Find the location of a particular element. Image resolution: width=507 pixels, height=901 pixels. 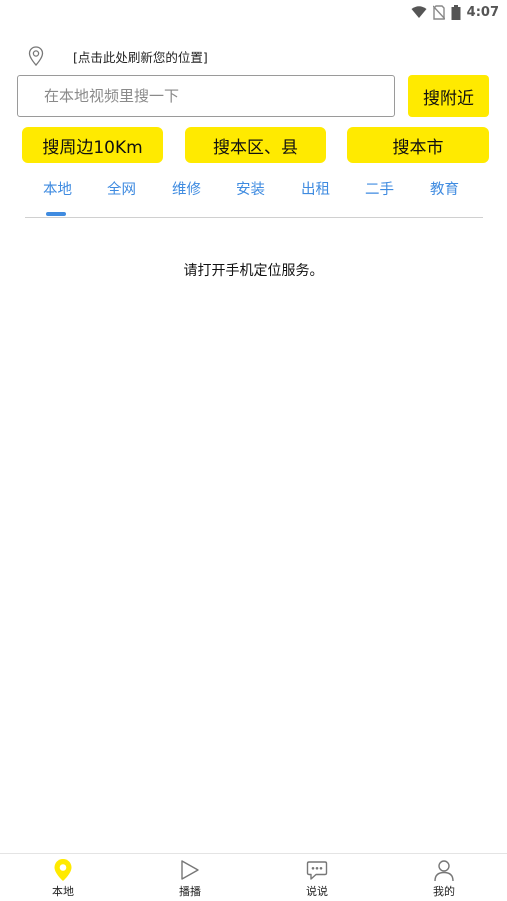

status-bar: 4:07 is located at coordinates (253, 12).